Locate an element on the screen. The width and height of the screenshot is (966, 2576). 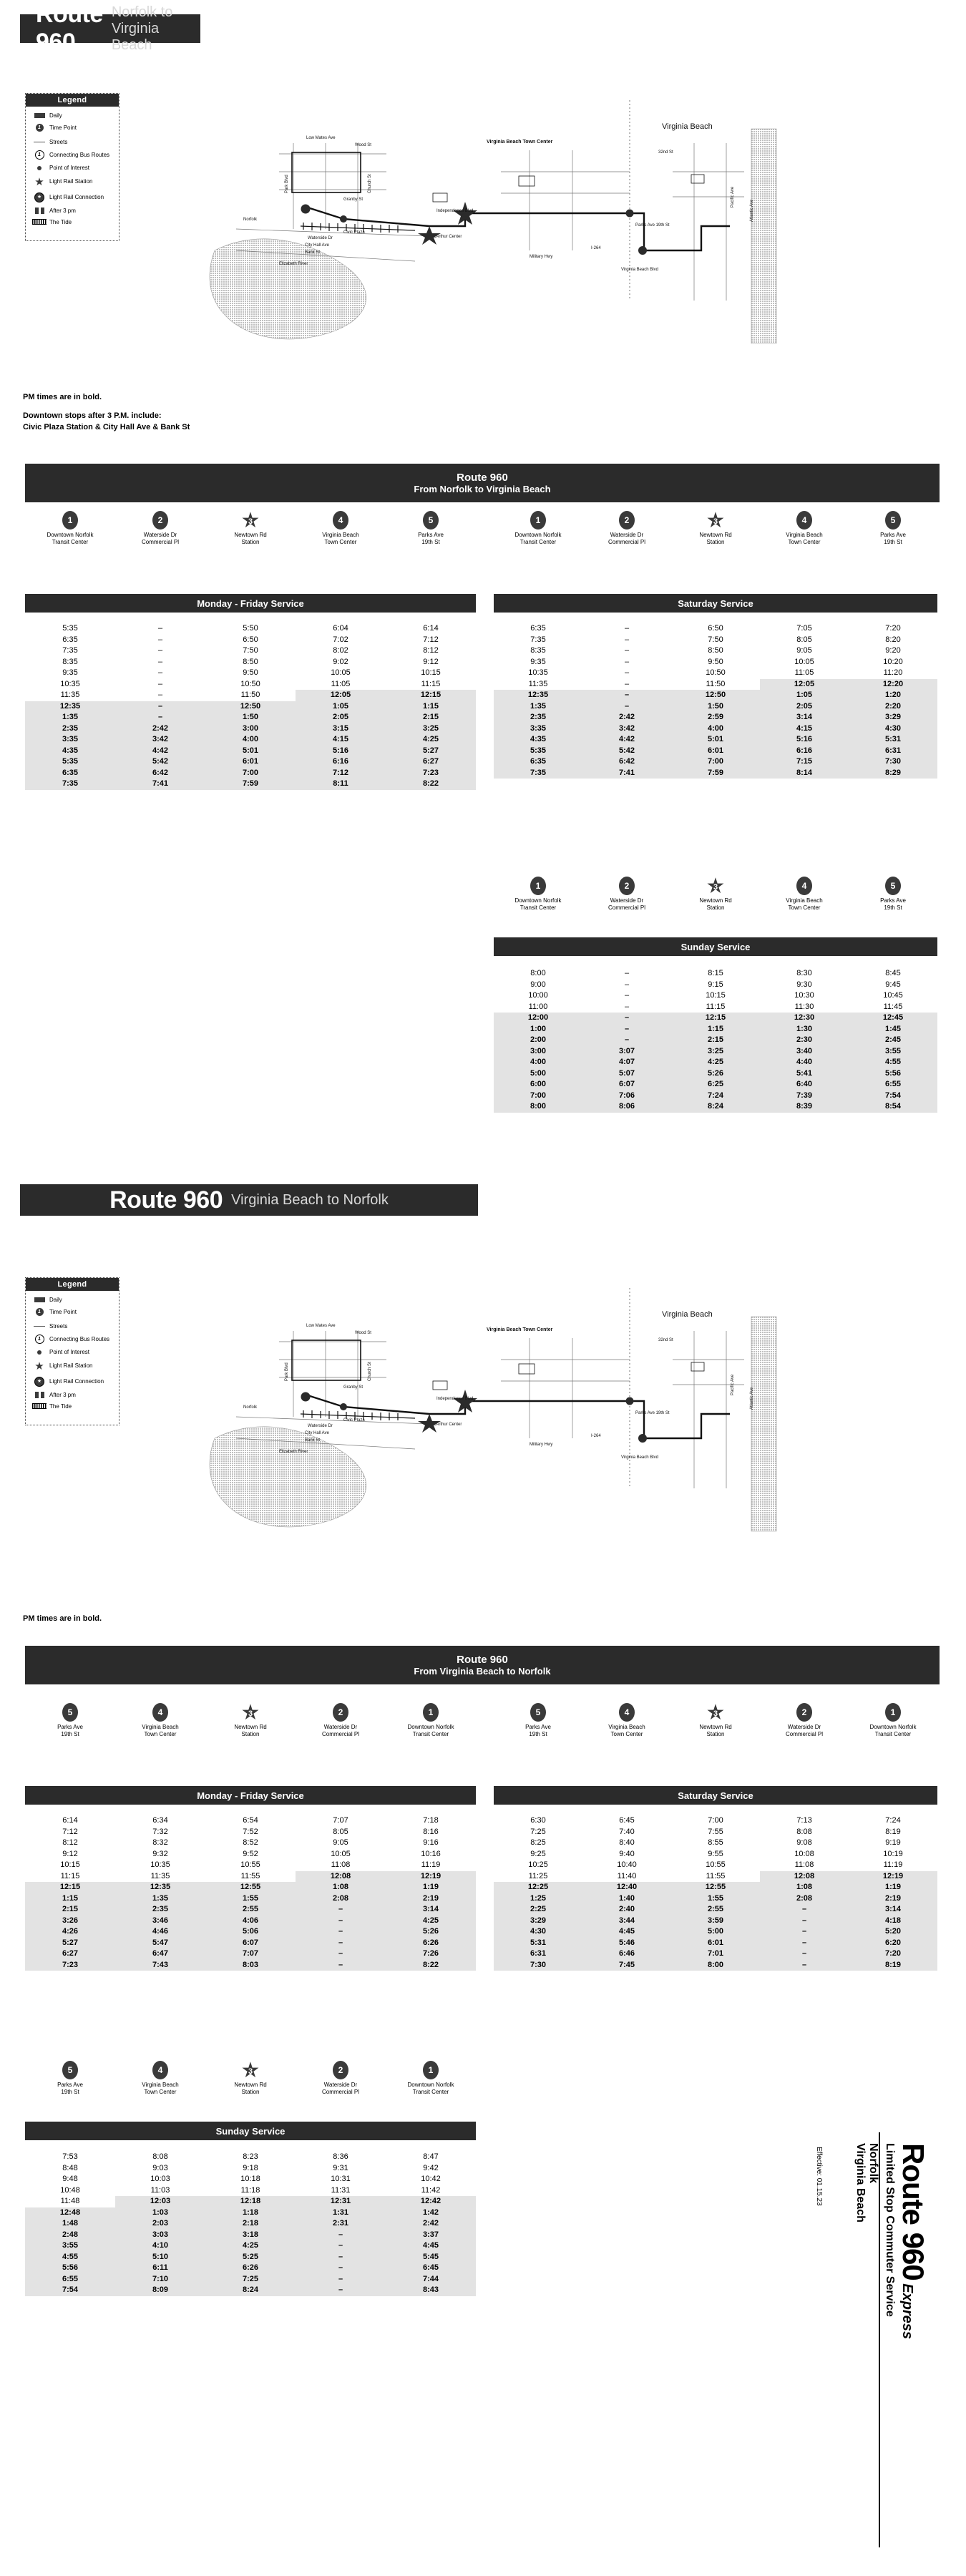
after-3pm-icon is located at coordinates (39, 1394).